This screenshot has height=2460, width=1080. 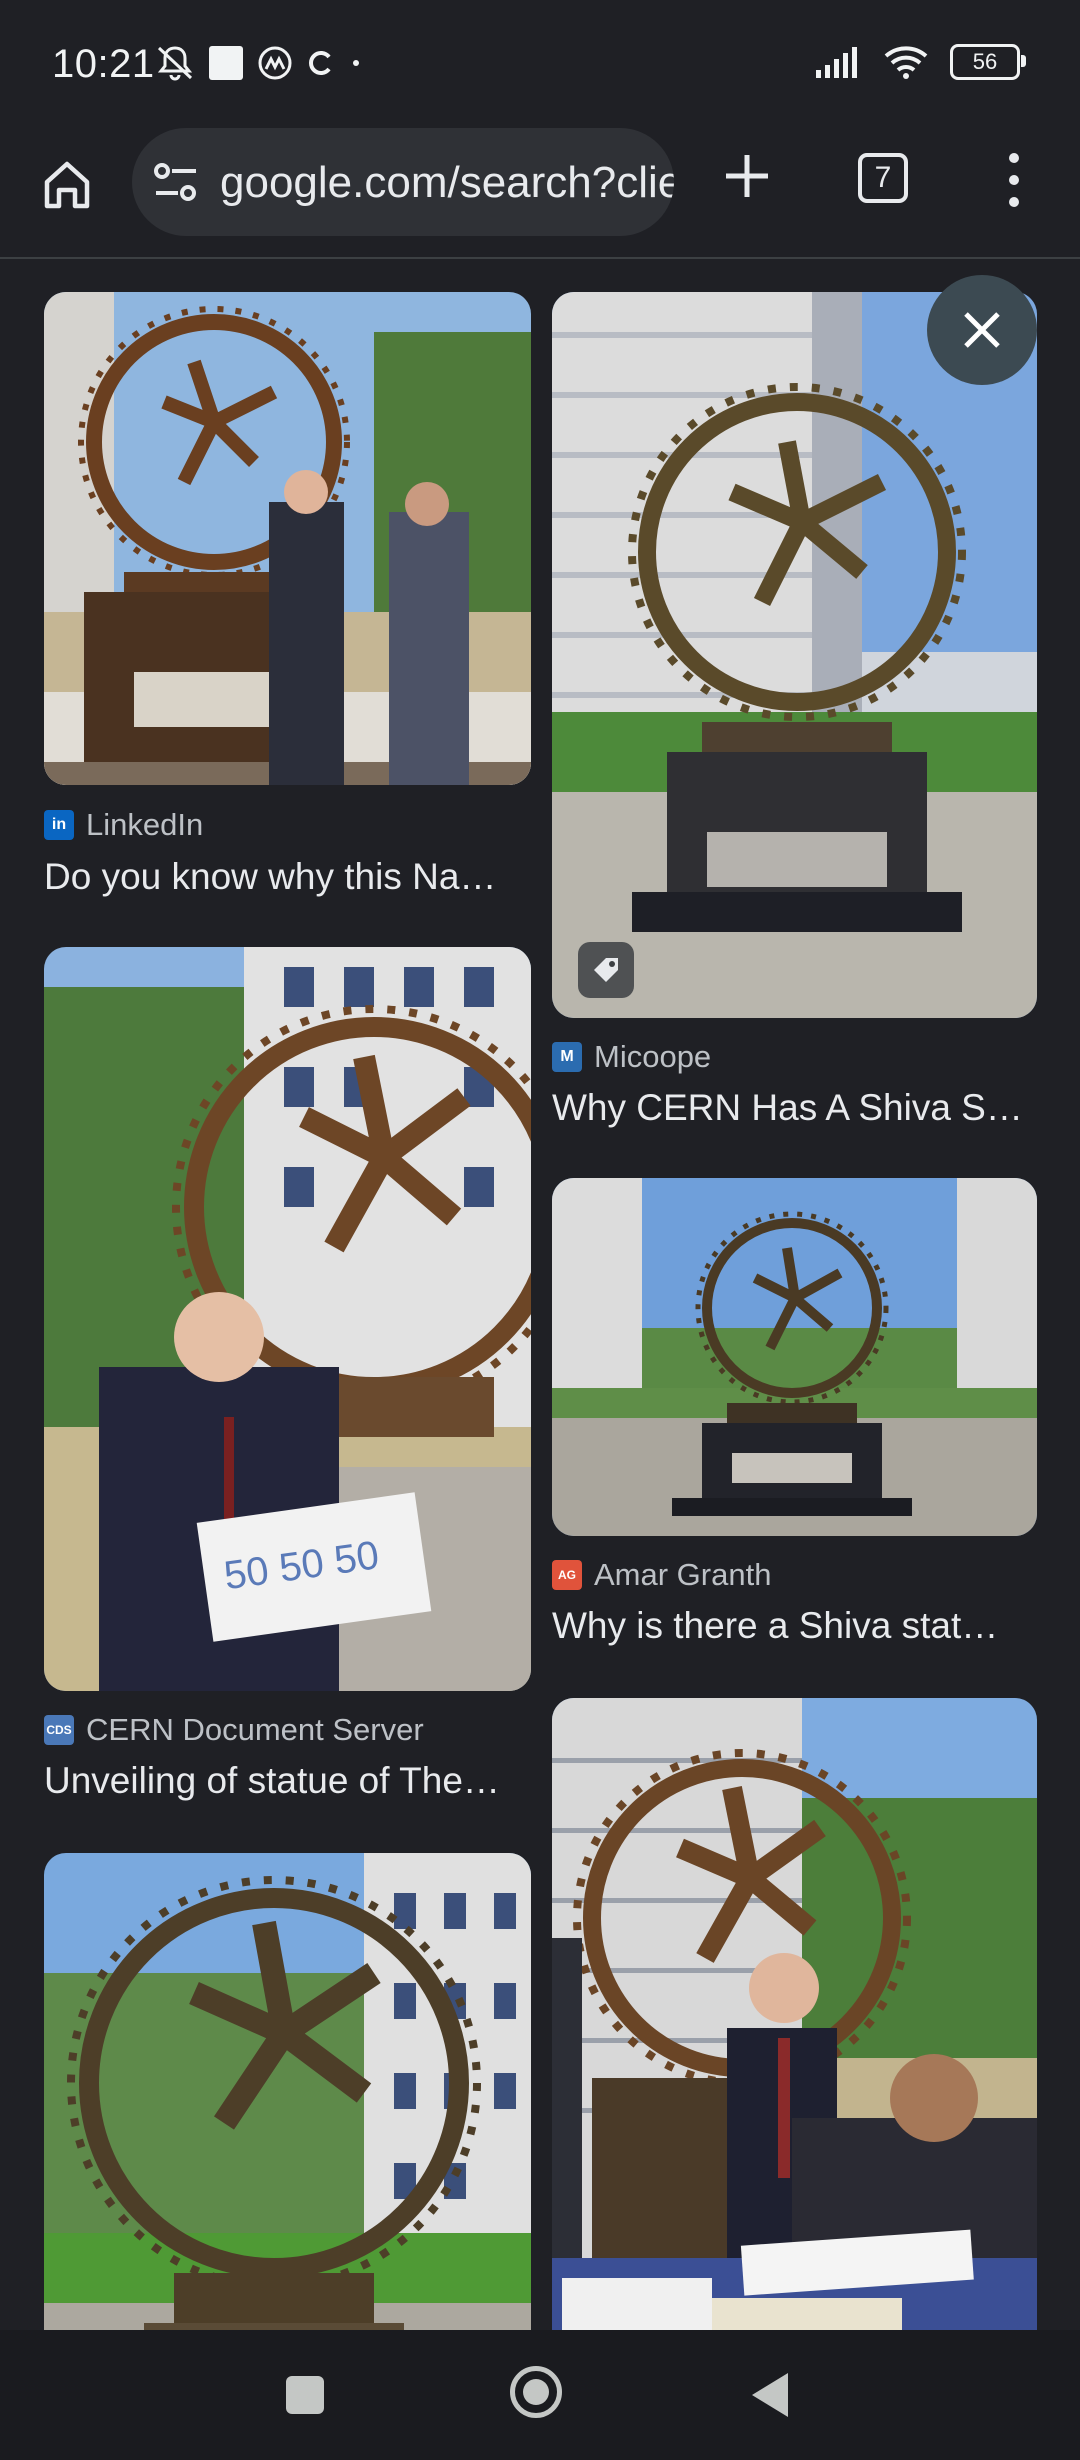 I want to click on tab-switcher-button: 7, so click(x=883, y=178).